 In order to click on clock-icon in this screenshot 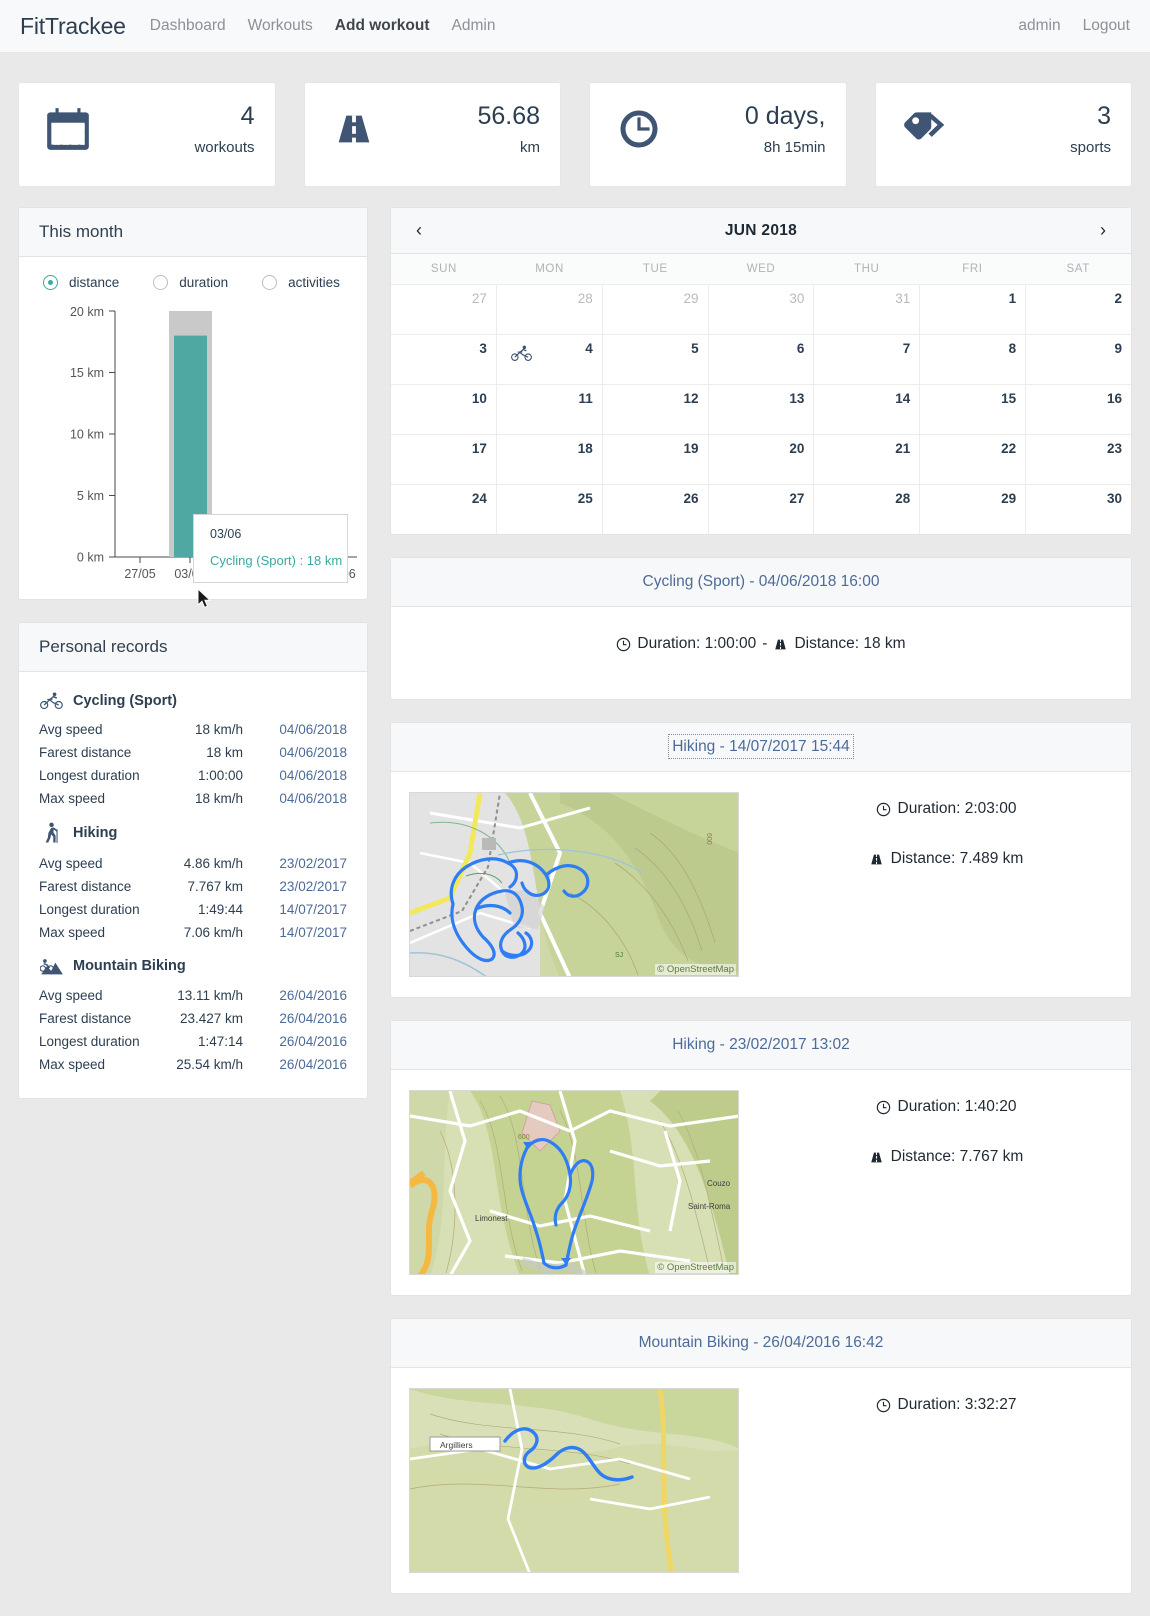, I will do `click(883, 1405)`.